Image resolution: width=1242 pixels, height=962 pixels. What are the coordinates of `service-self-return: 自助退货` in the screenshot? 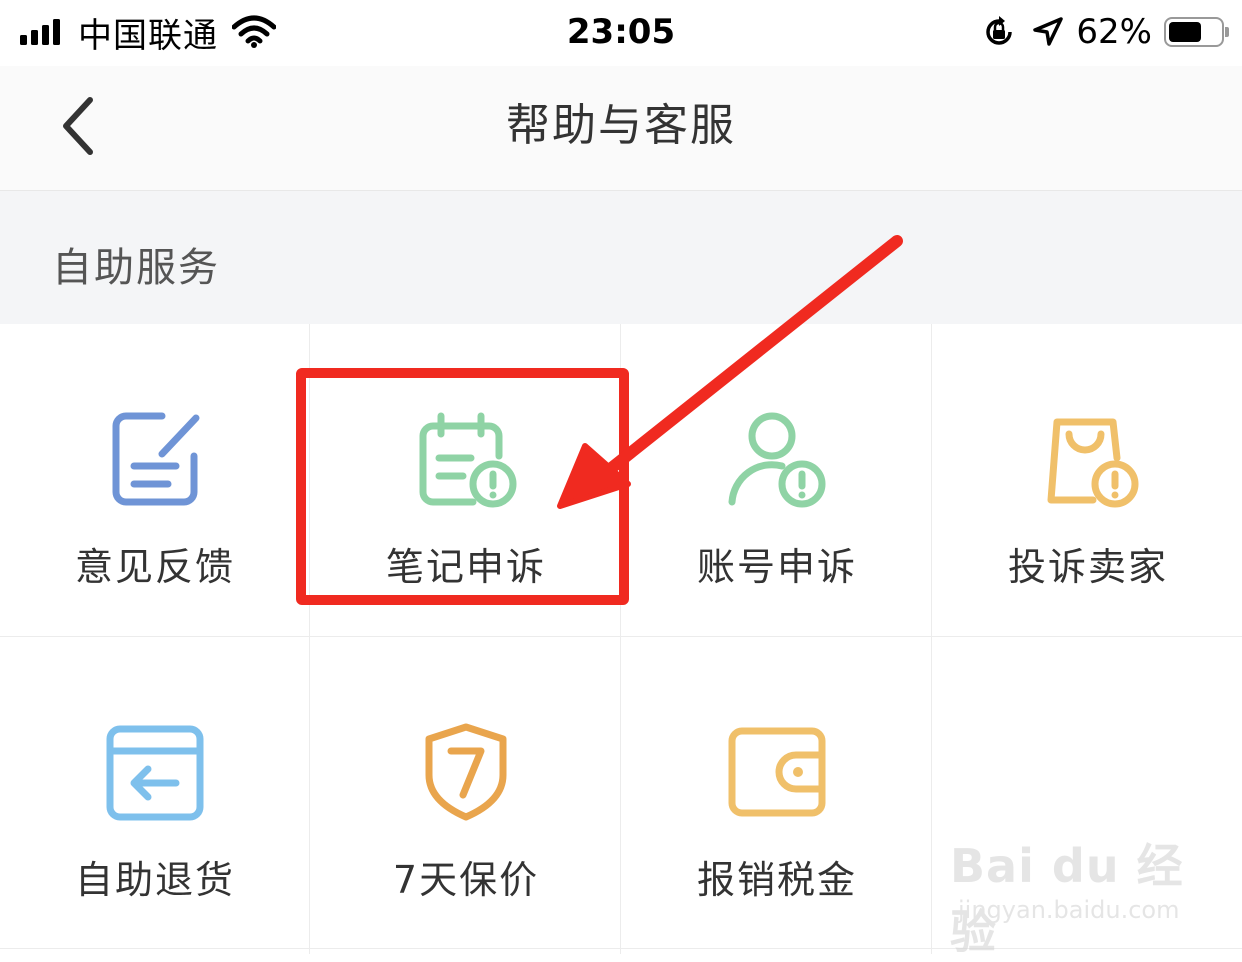 It's located at (155, 793).